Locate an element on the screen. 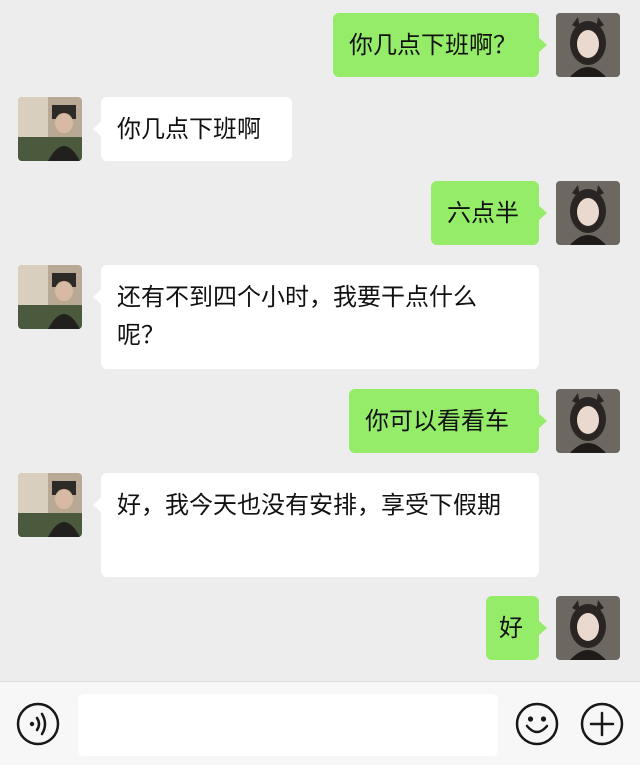  message-bubble-outgoing: 好 is located at coordinates (516, 628).